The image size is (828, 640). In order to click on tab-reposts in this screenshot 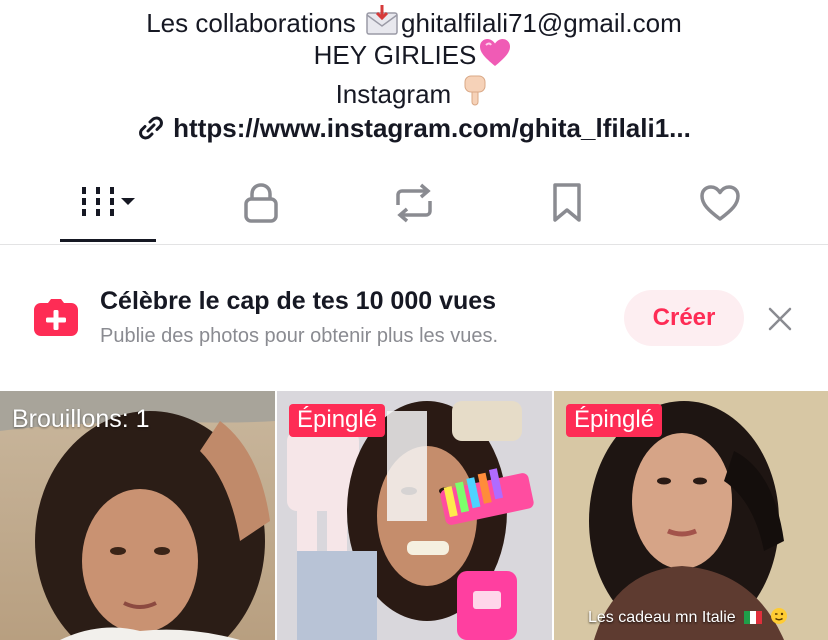, I will do `click(414, 205)`.